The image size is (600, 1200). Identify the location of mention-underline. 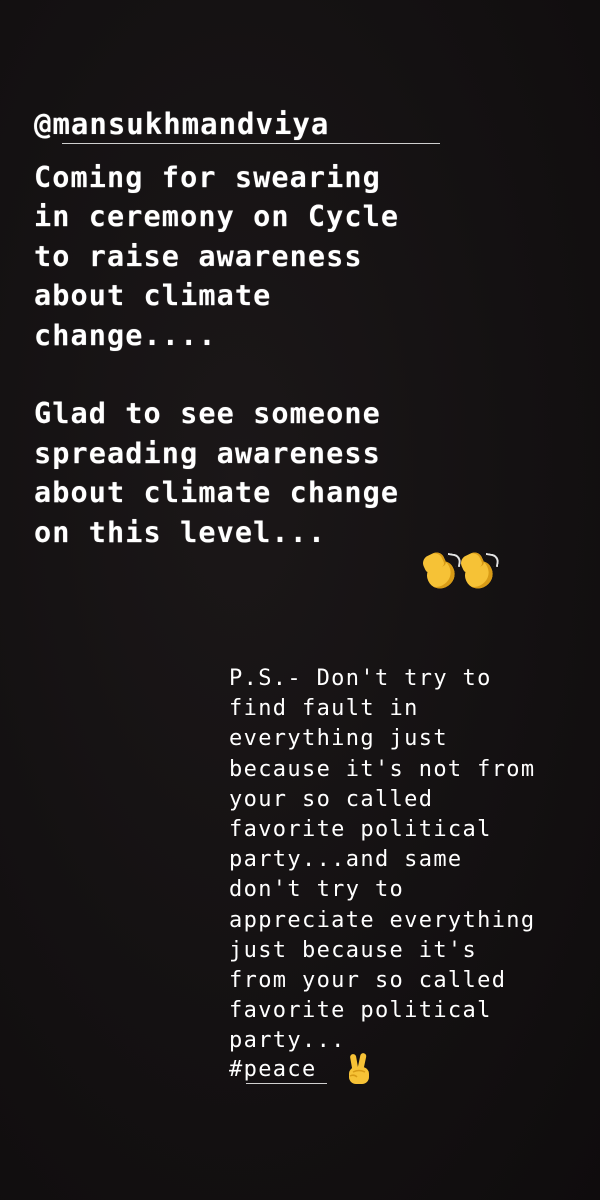
(251, 143).